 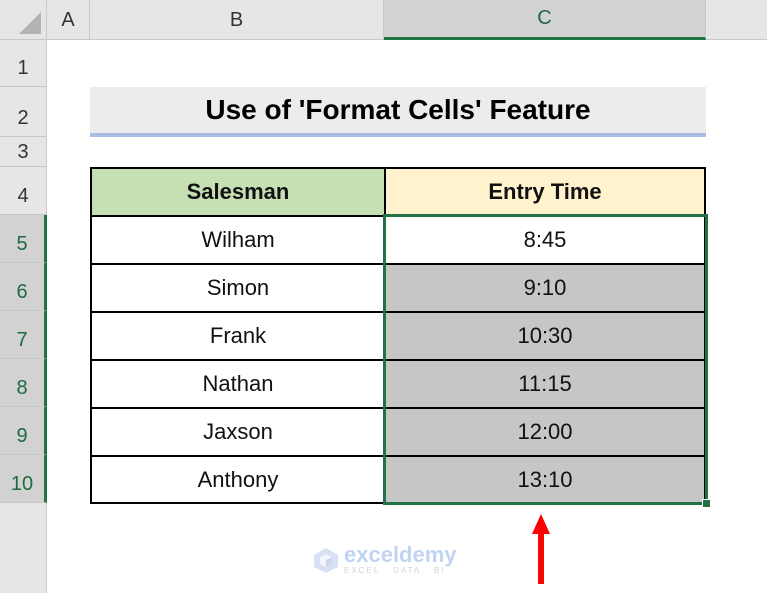 I want to click on salesman-cell: Frank, so click(x=238, y=336).